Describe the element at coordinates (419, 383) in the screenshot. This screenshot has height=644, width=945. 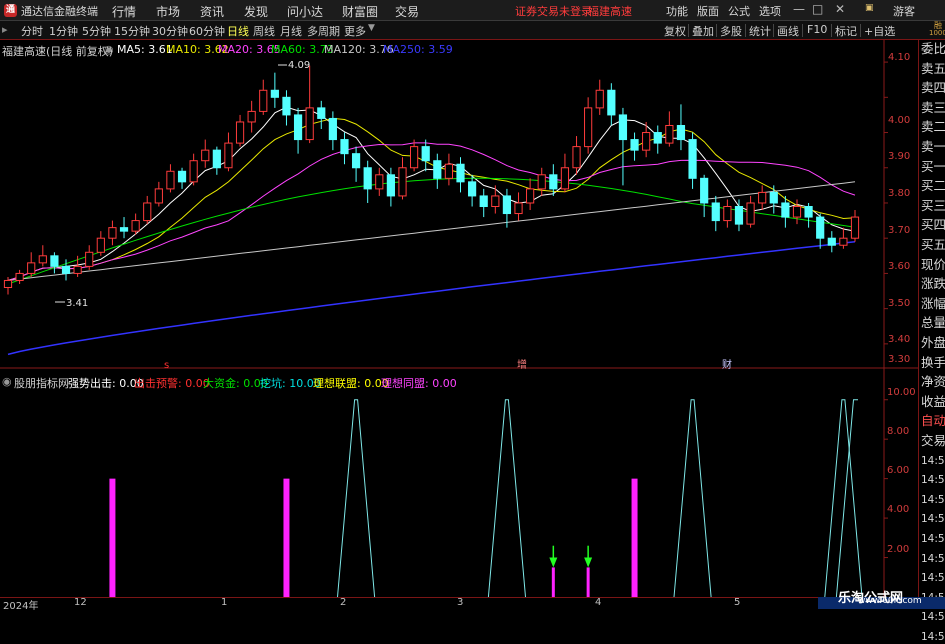
I see `indicator-lixiangtongmeng: 理想同盟: 0.00` at that location.